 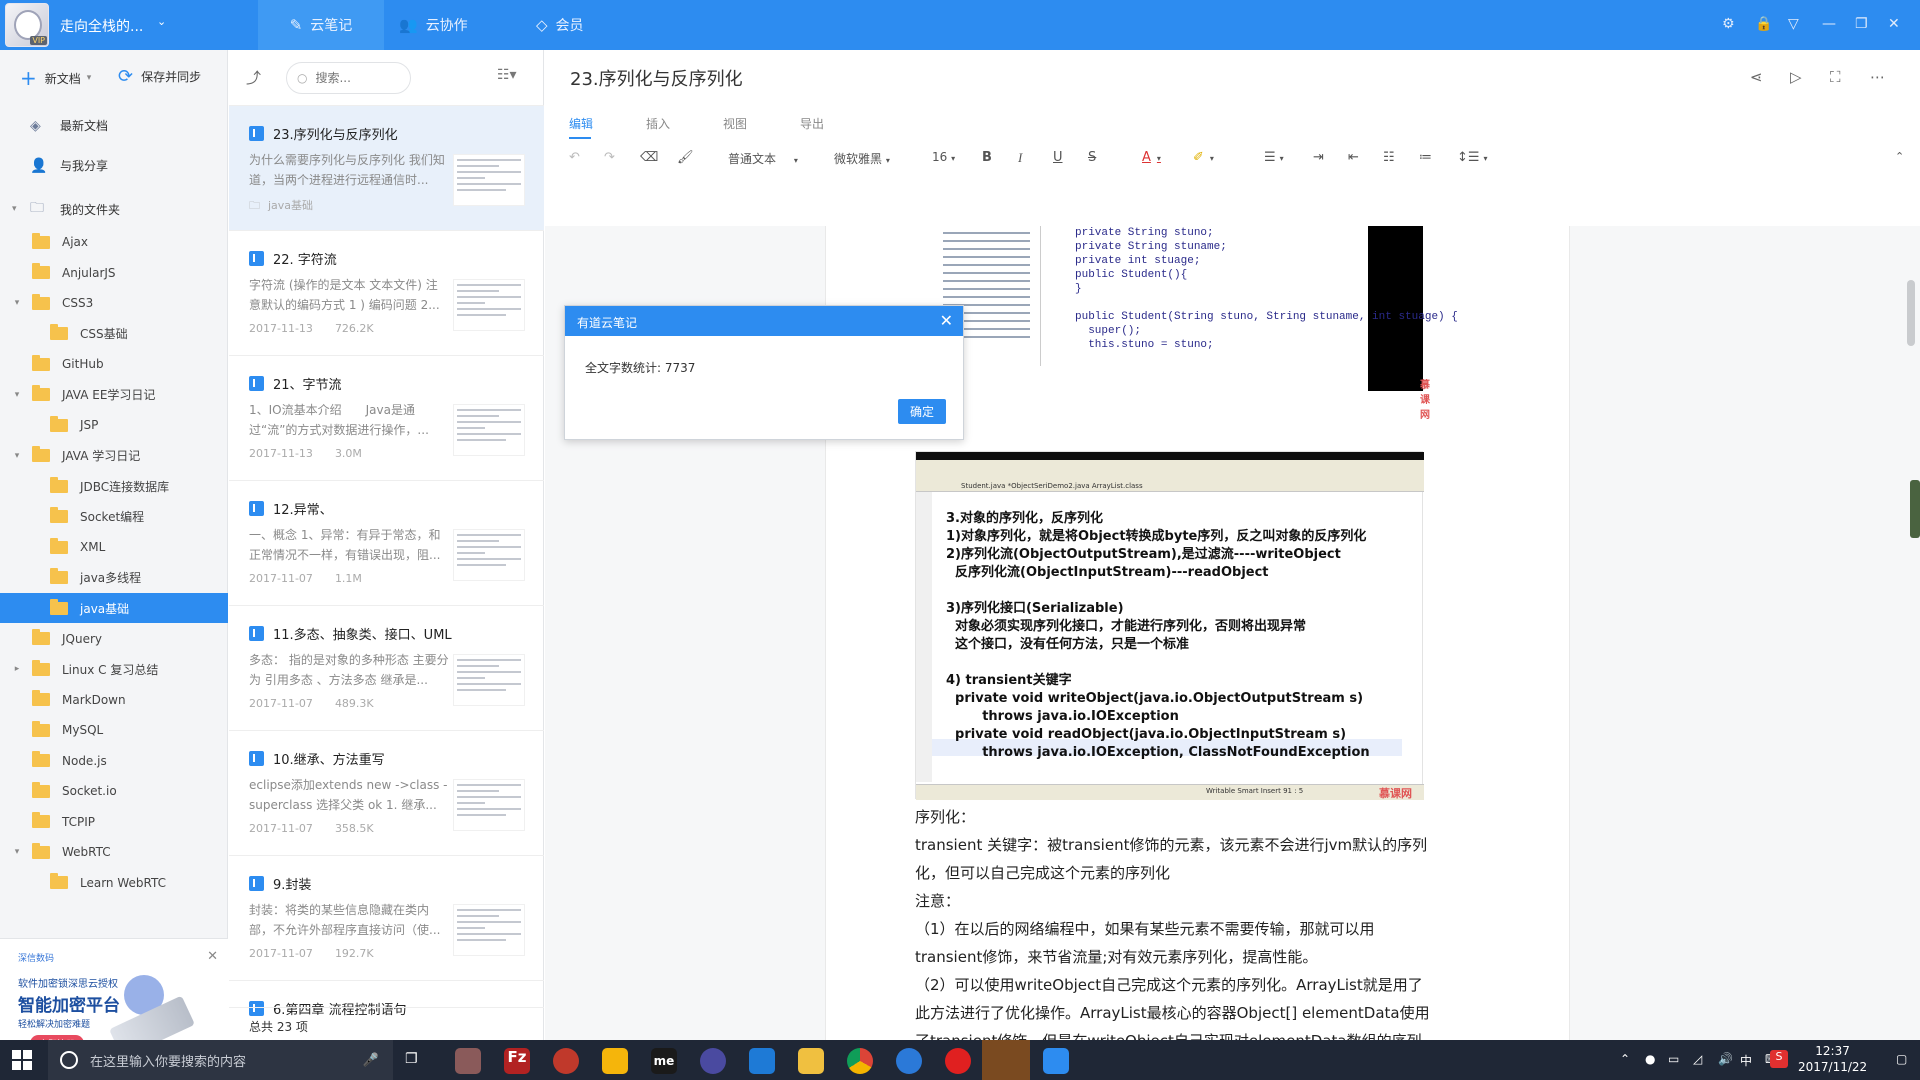 What do you see at coordinates (581, 127) in the screenshot?
I see `menu-edit: 编辑` at bounding box center [581, 127].